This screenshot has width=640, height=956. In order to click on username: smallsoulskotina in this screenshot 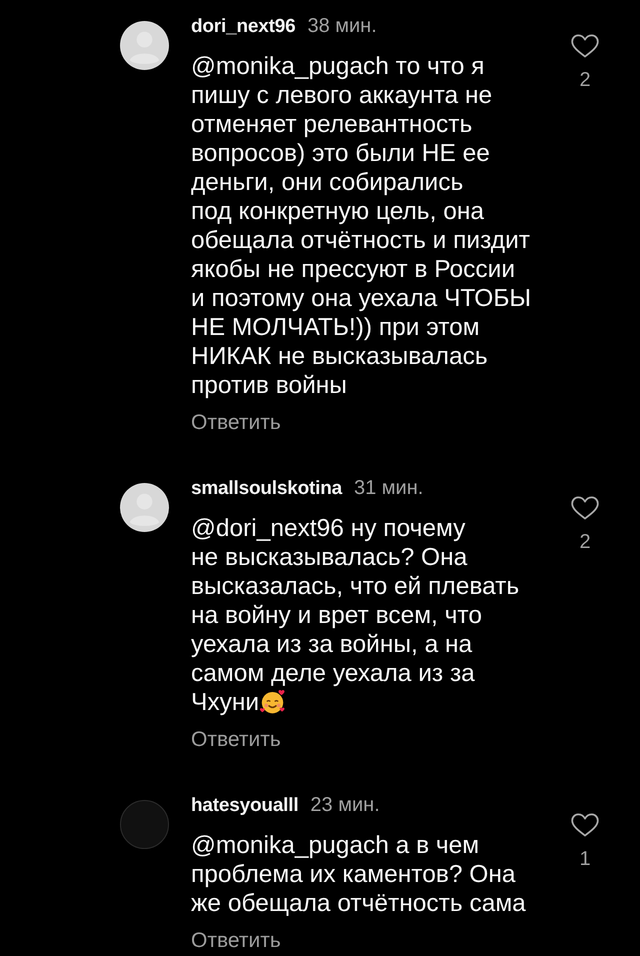, I will do `click(266, 489)`.